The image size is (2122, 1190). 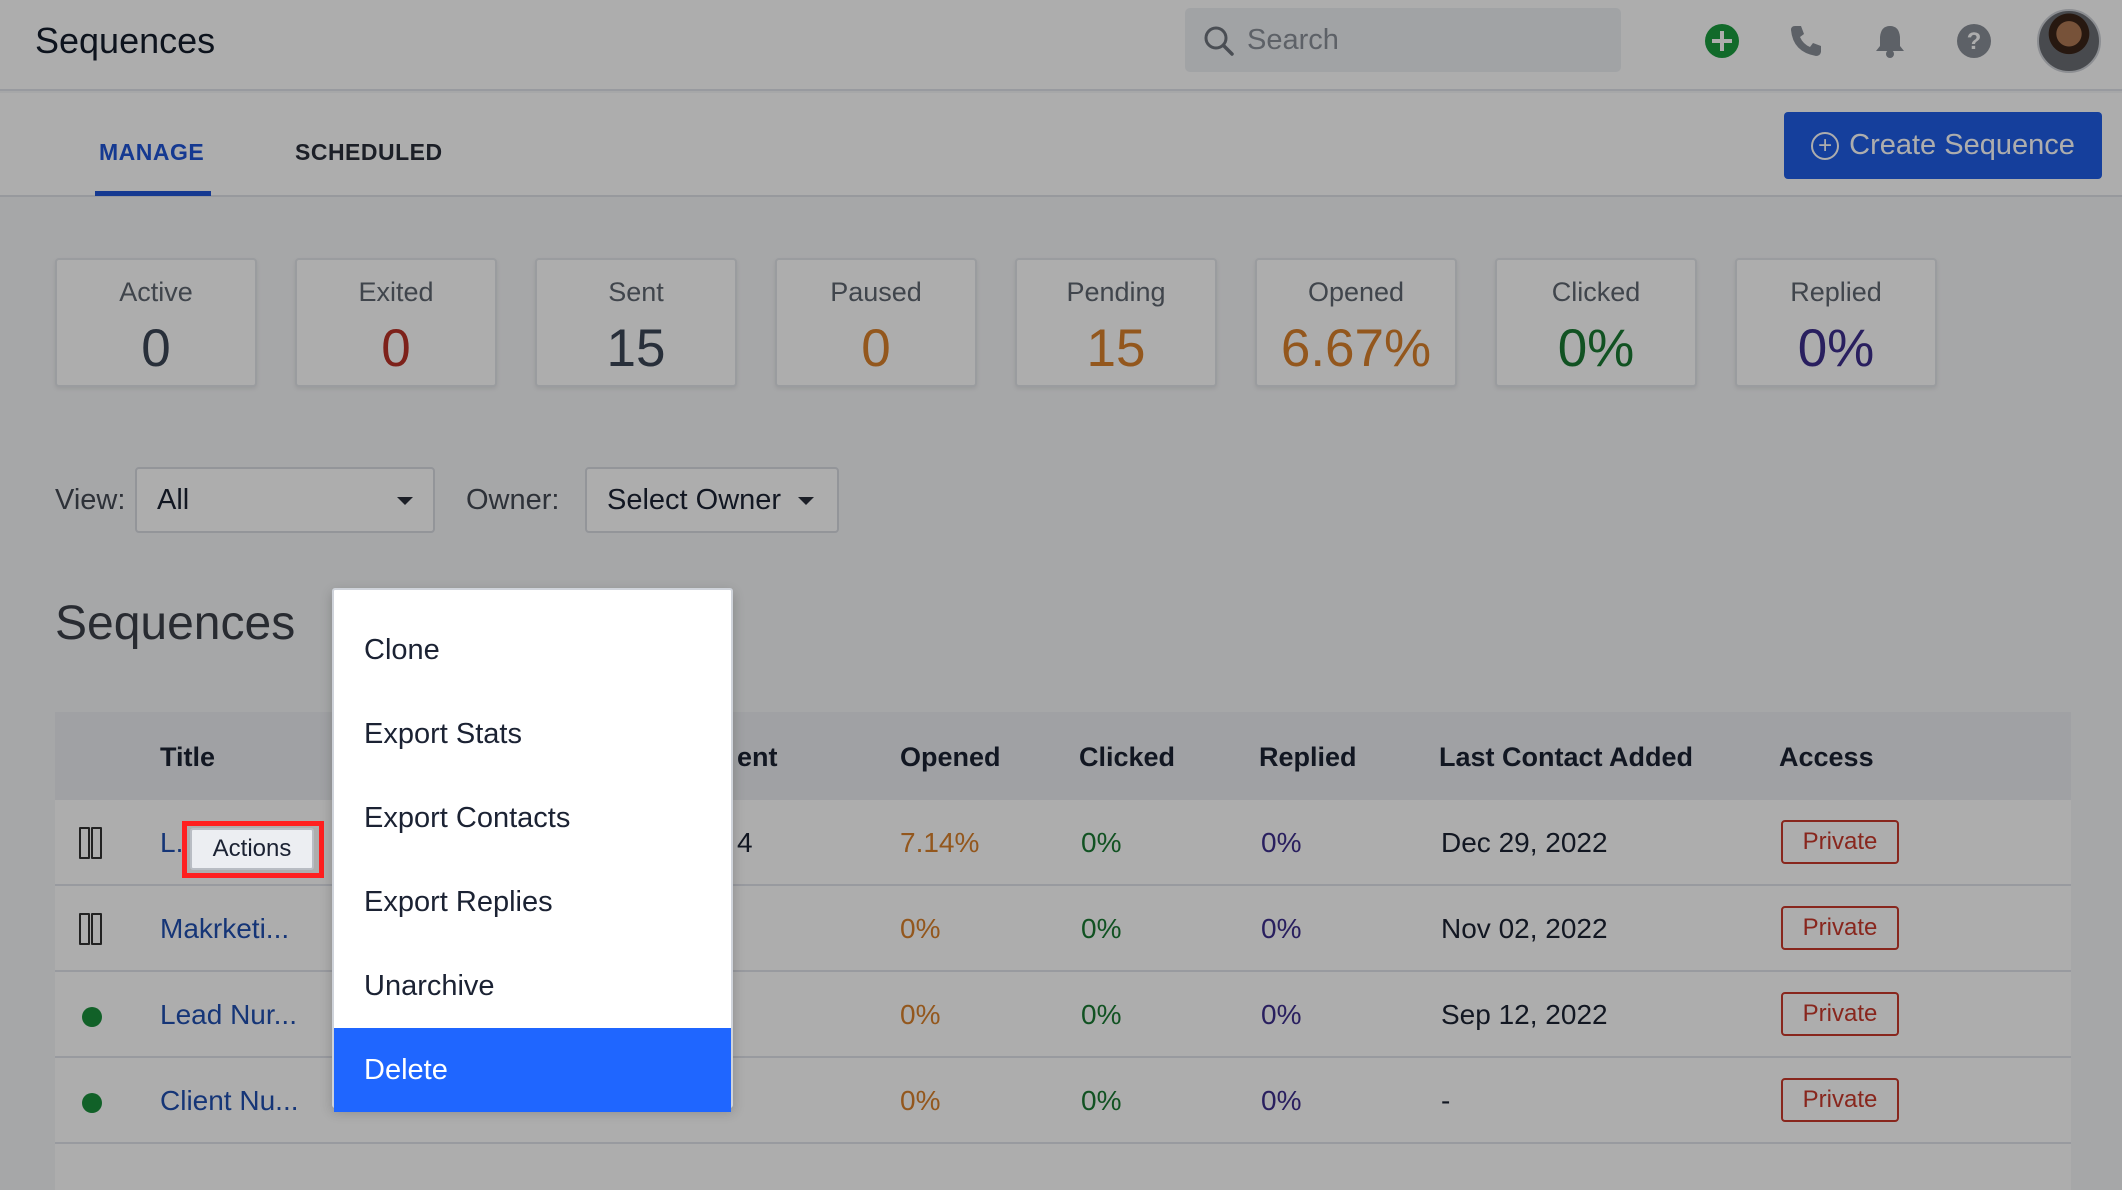 What do you see at coordinates (532, 818) in the screenshot?
I see `menu-item-export-contacts: Export Contacts` at bounding box center [532, 818].